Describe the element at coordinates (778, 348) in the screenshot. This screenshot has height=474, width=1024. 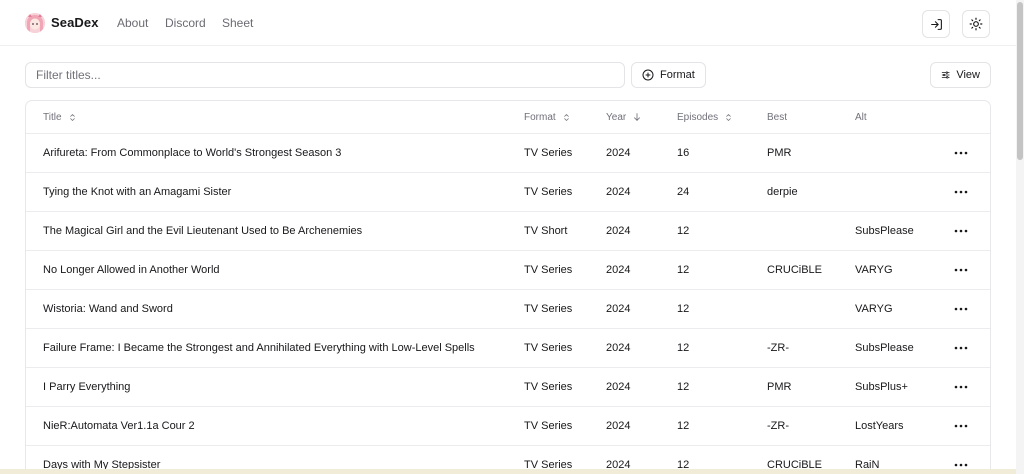
I see `best-cell: -ZR-` at that location.